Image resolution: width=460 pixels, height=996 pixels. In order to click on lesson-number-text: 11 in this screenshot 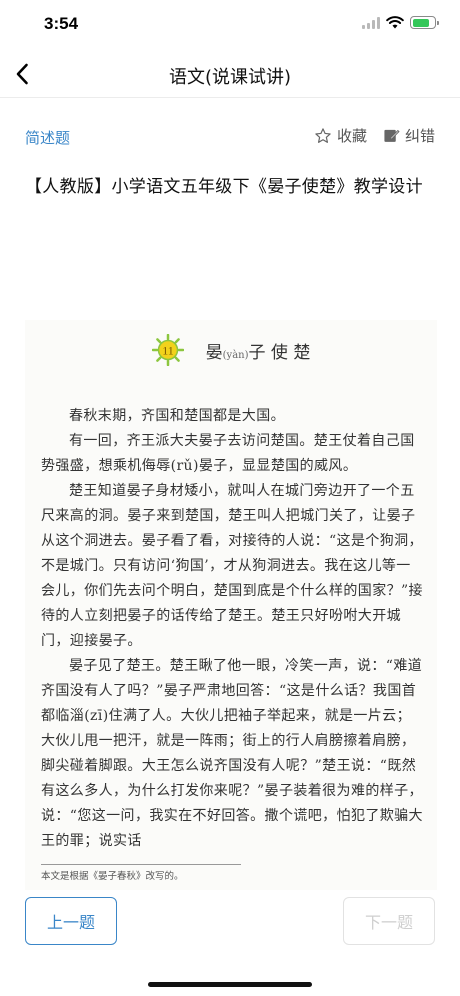, I will do `click(168, 351)`.